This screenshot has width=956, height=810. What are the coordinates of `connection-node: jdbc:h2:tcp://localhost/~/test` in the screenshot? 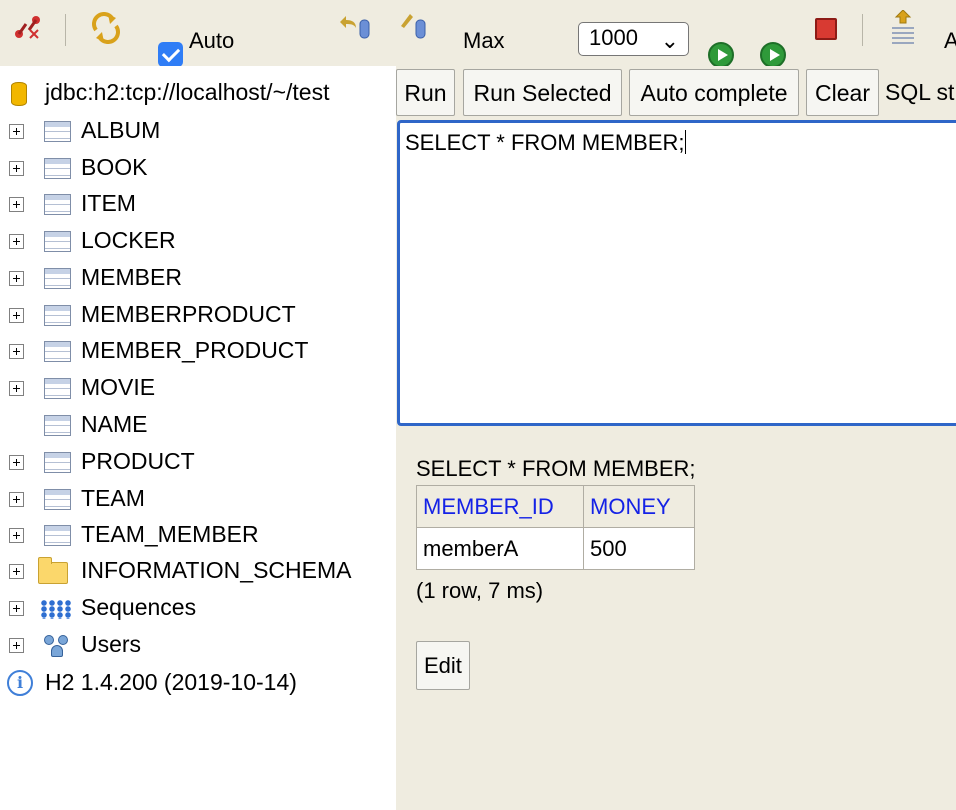 It's located at (198, 93).